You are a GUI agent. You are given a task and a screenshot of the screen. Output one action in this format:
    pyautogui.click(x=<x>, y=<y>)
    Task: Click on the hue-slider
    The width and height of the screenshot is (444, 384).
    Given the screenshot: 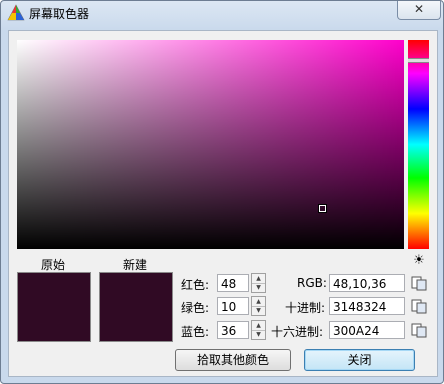 What is the action you would take?
    pyautogui.click(x=418, y=144)
    